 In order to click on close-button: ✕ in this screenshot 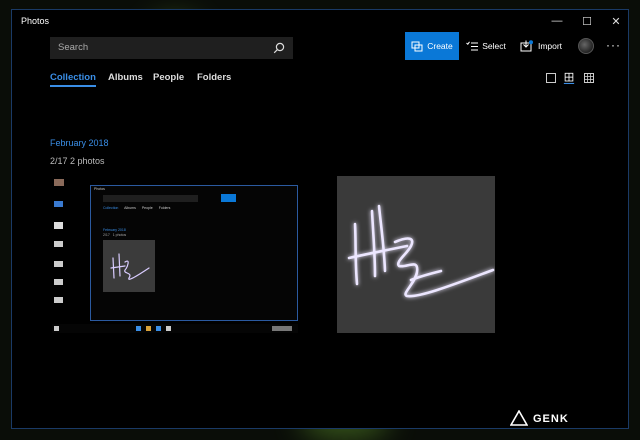, I will do `click(616, 21)`.